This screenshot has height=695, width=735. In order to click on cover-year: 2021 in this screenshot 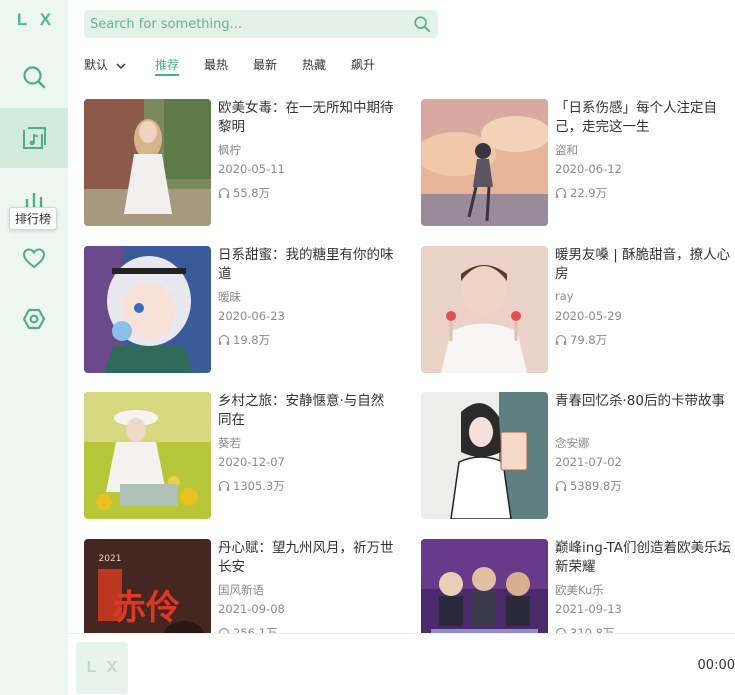, I will do `click(110, 559)`.